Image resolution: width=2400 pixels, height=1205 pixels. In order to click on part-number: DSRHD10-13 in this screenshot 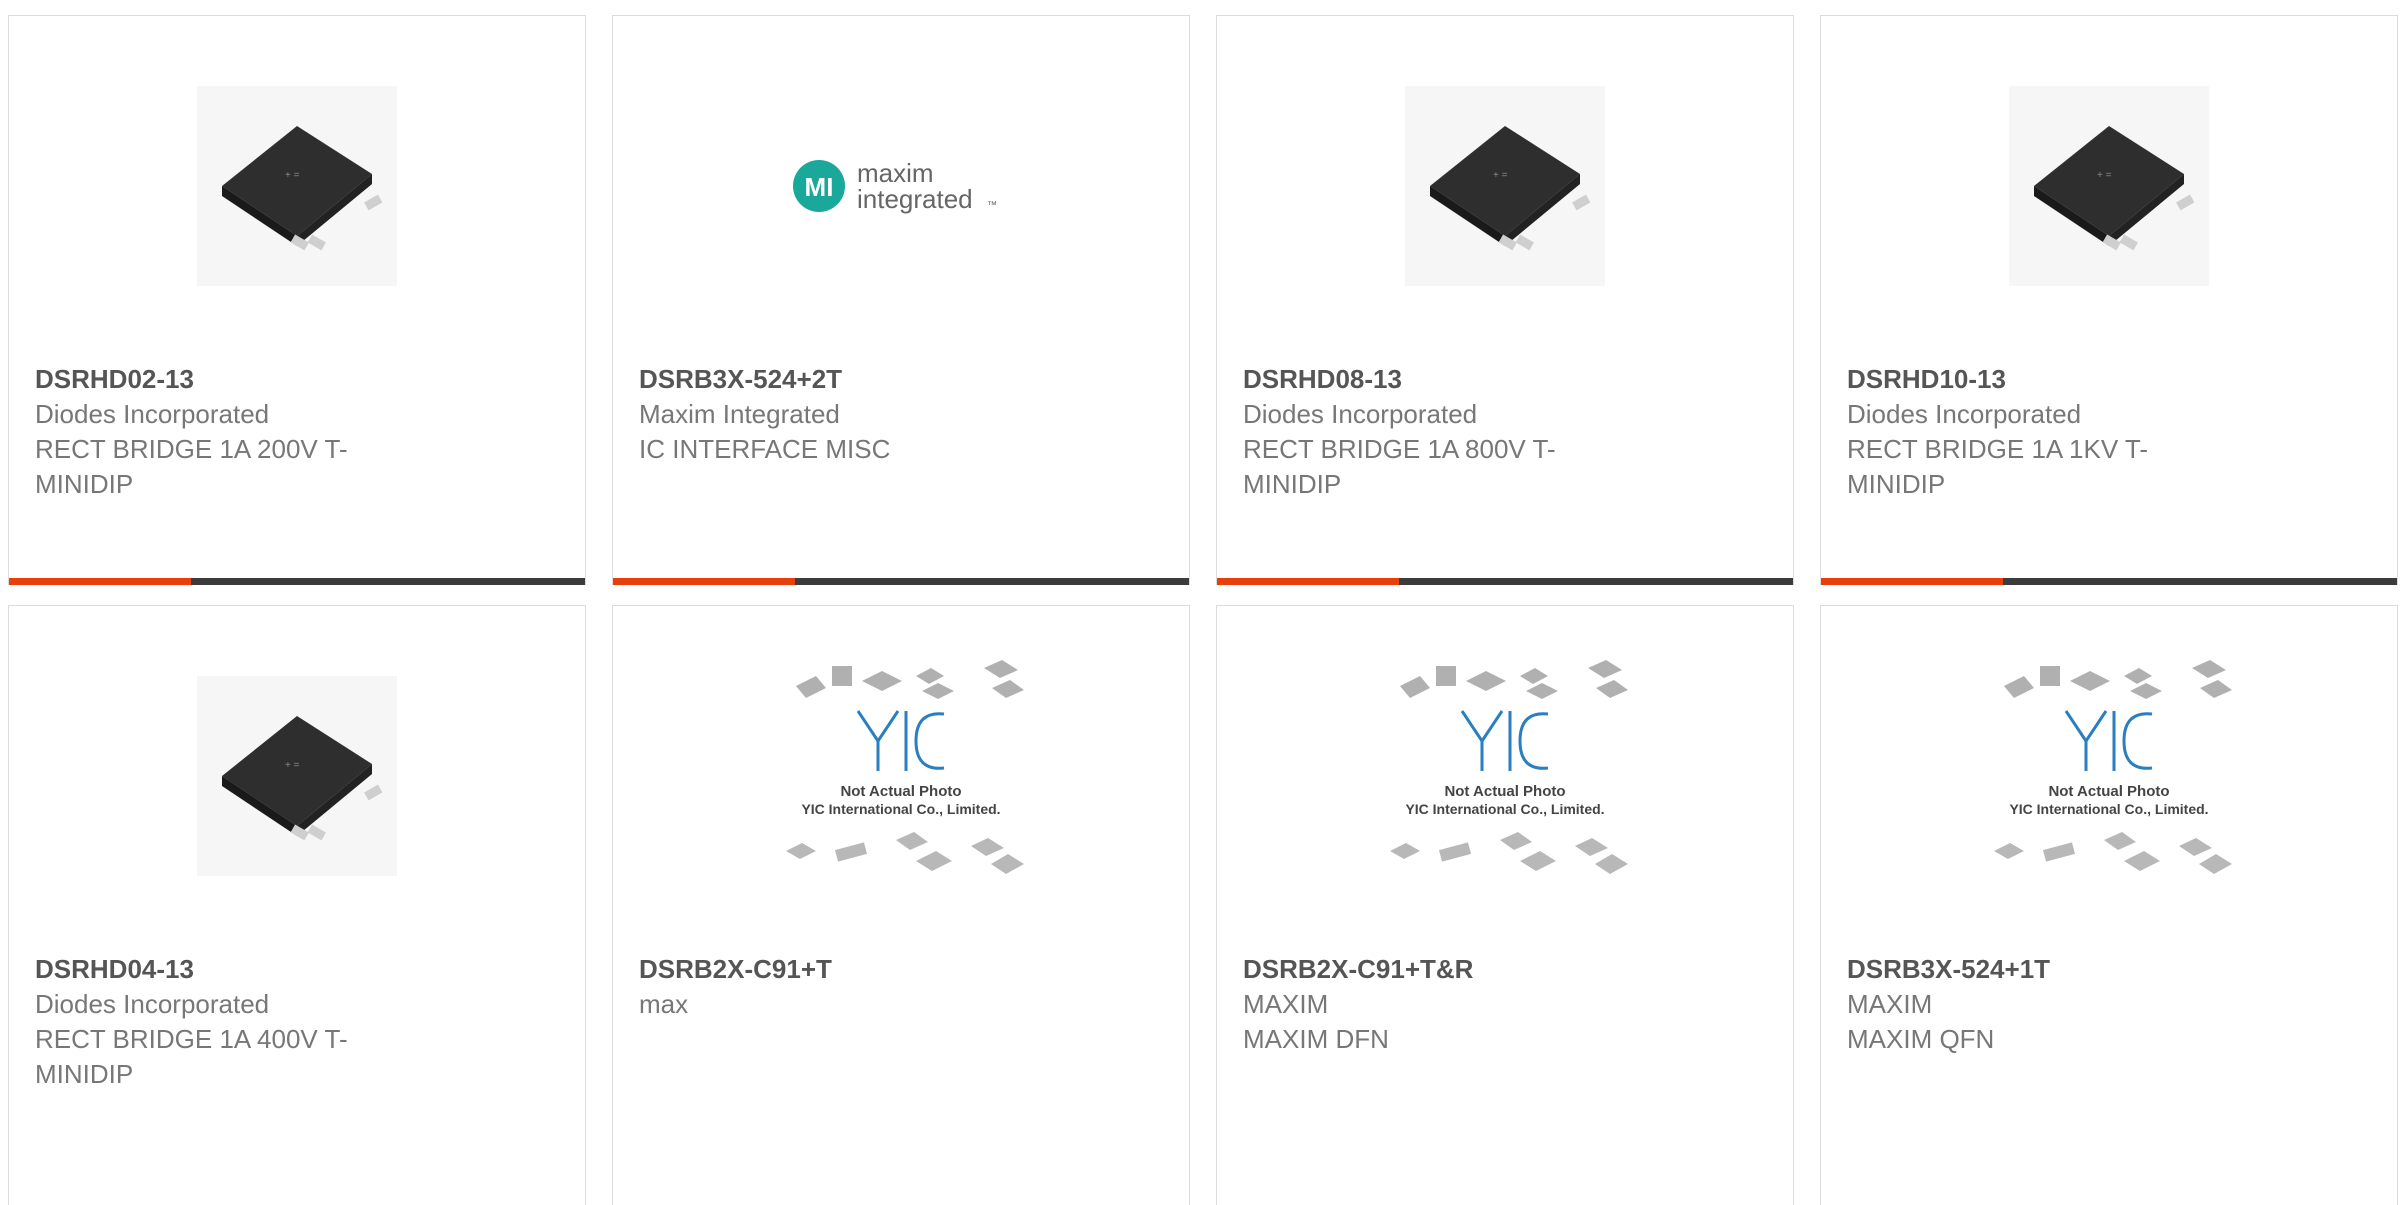, I will do `click(2027, 379)`.